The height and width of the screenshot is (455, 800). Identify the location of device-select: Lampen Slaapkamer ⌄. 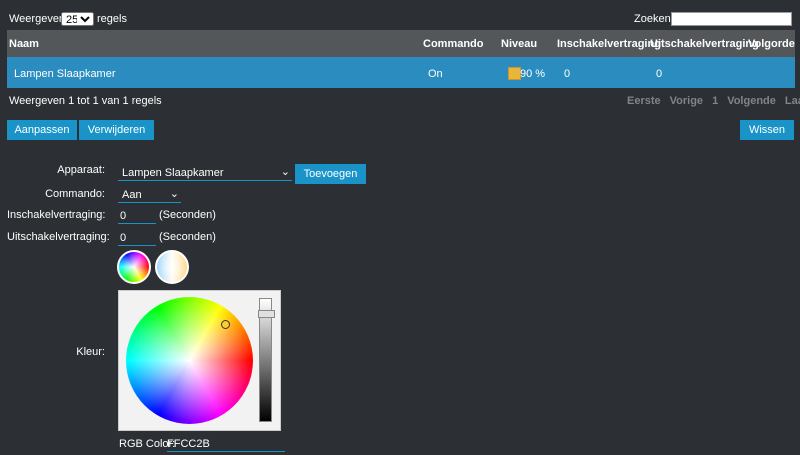
(205, 173).